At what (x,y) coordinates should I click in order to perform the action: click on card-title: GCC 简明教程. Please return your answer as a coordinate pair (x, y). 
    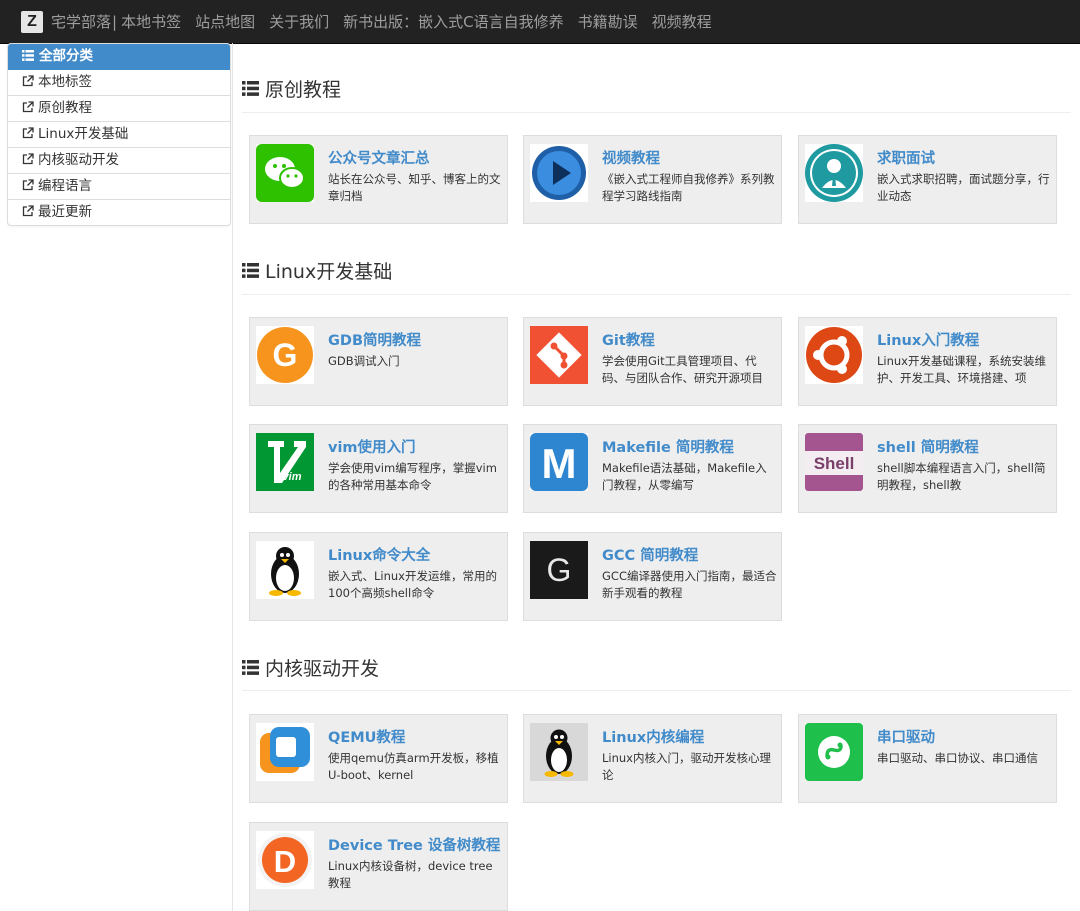
    Looking at the image, I should click on (650, 554).